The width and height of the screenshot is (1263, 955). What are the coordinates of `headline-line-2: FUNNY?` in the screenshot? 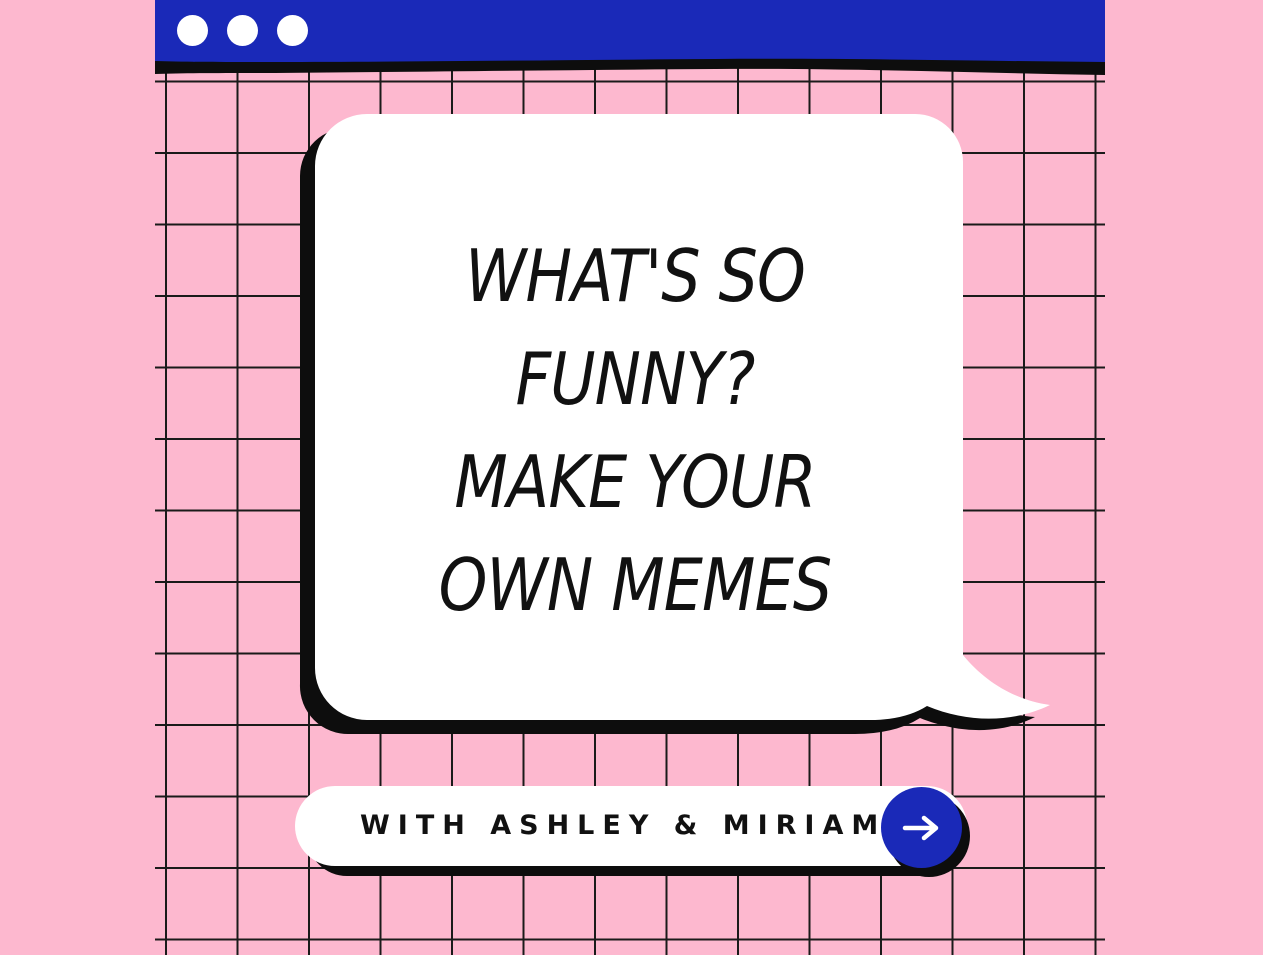 It's located at (635, 379).